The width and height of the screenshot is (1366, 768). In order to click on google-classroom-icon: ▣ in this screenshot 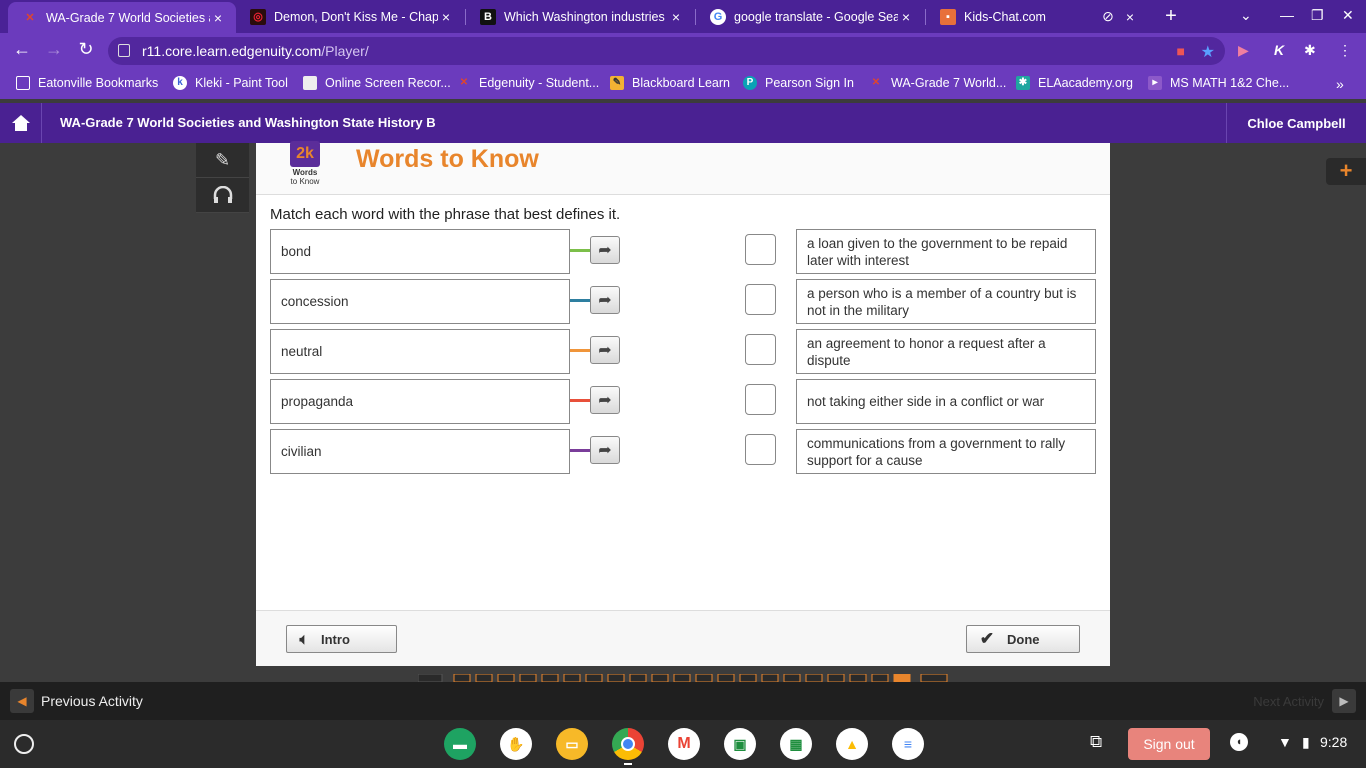, I will do `click(740, 744)`.